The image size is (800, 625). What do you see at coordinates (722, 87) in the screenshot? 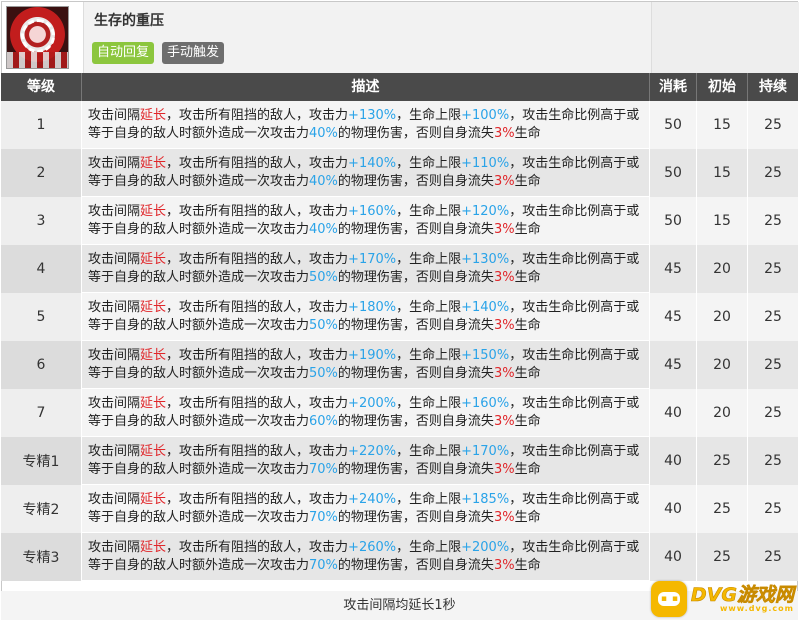
I see `column-header-initial: 初始` at bounding box center [722, 87].